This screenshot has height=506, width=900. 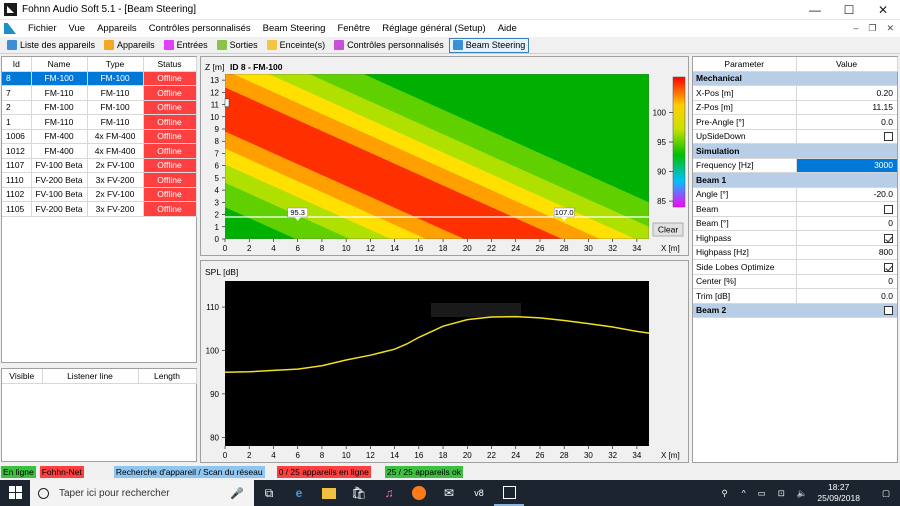 I want to click on close-button: ✕, so click(x=883, y=10).